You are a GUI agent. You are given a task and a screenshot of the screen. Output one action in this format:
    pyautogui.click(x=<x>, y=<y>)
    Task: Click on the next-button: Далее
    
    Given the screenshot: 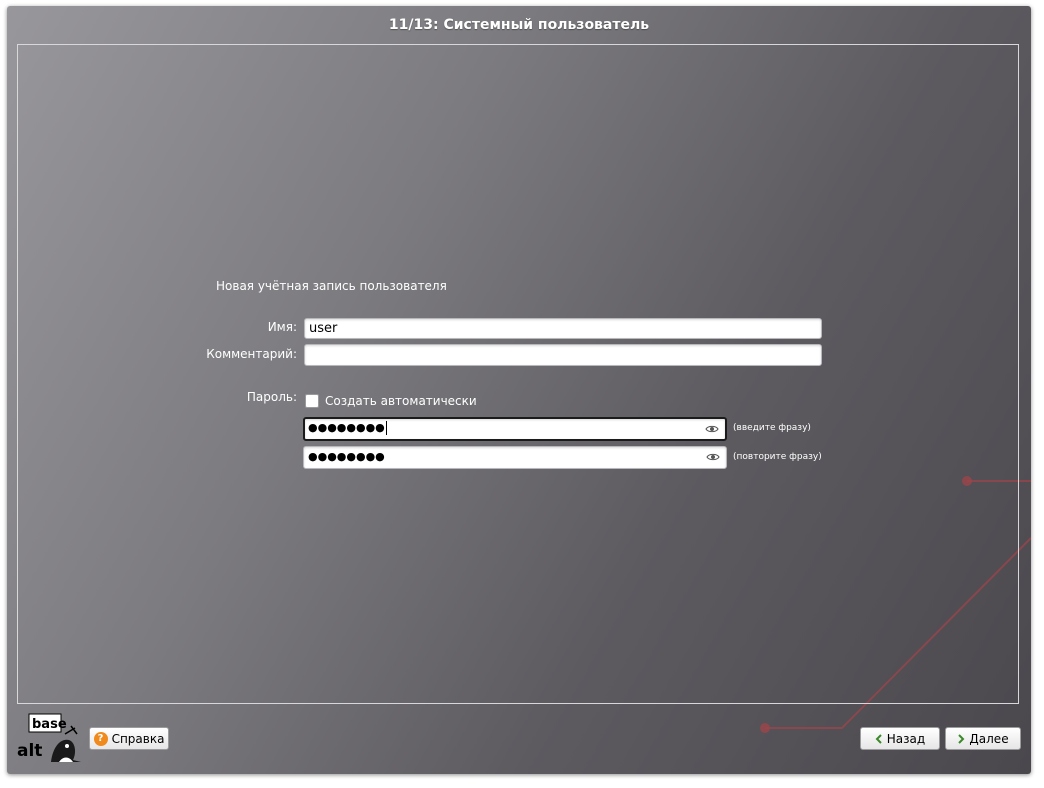 What is the action you would take?
    pyautogui.click(x=983, y=738)
    